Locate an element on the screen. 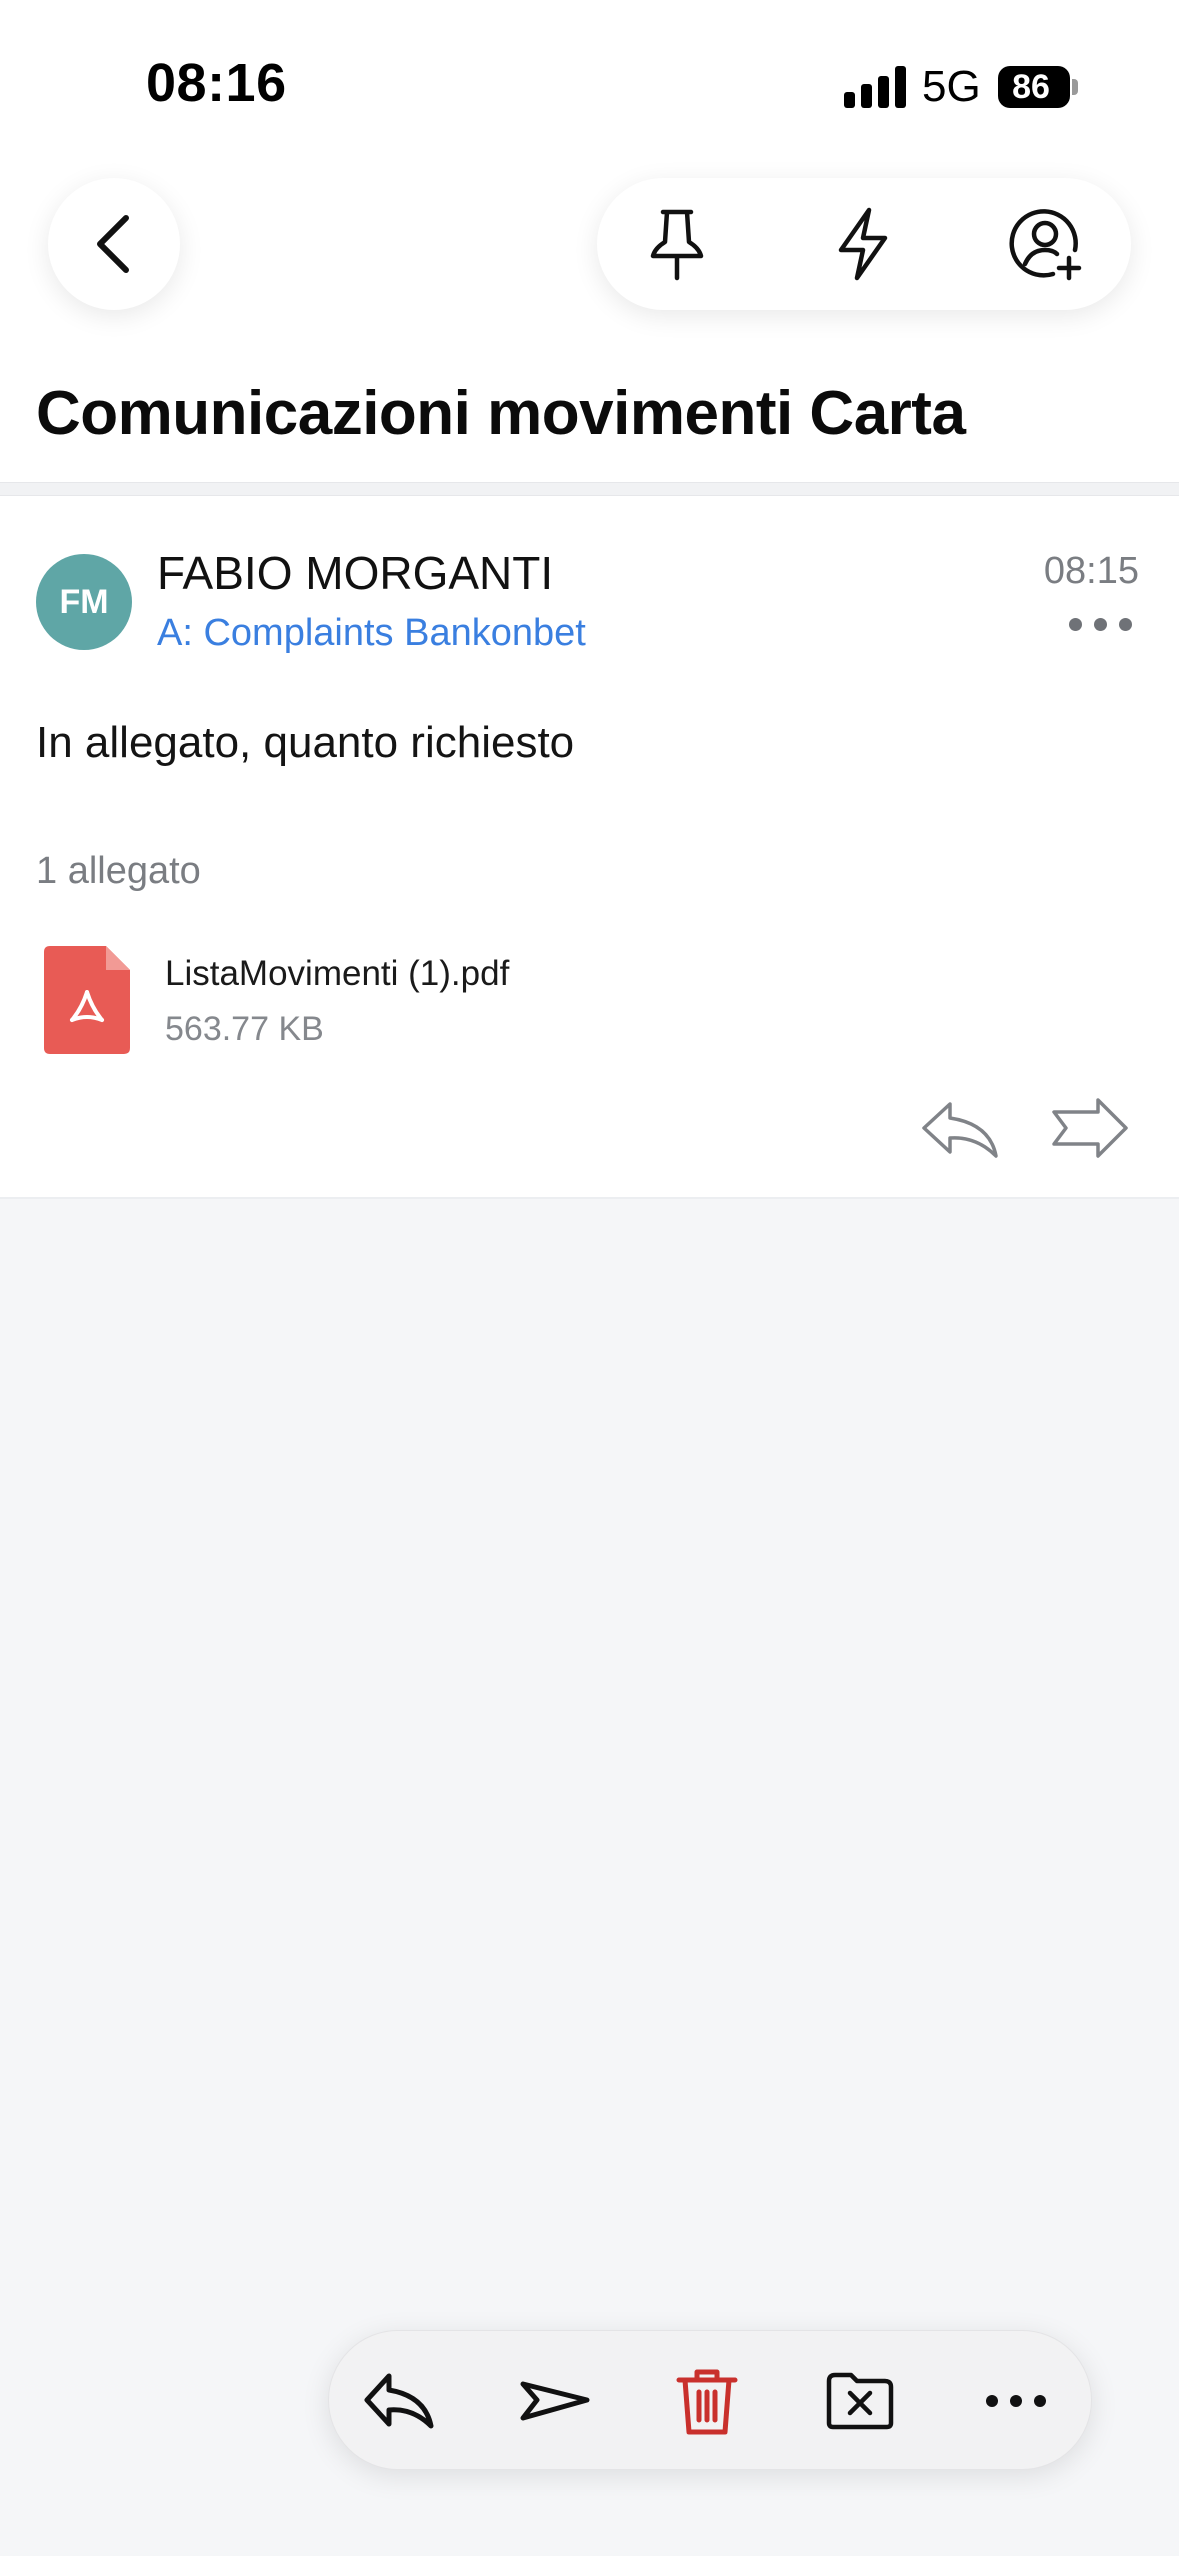 The width and height of the screenshot is (1179, 2556). message-time: 08:15 is located at coordinates (1091, 571).